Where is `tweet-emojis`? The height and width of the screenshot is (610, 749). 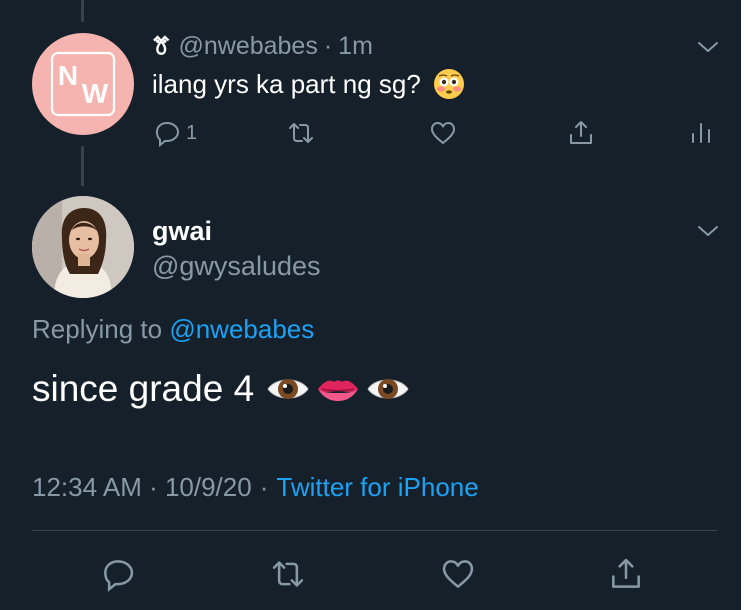
tweet-emojis is located at coordinates (341, 389).